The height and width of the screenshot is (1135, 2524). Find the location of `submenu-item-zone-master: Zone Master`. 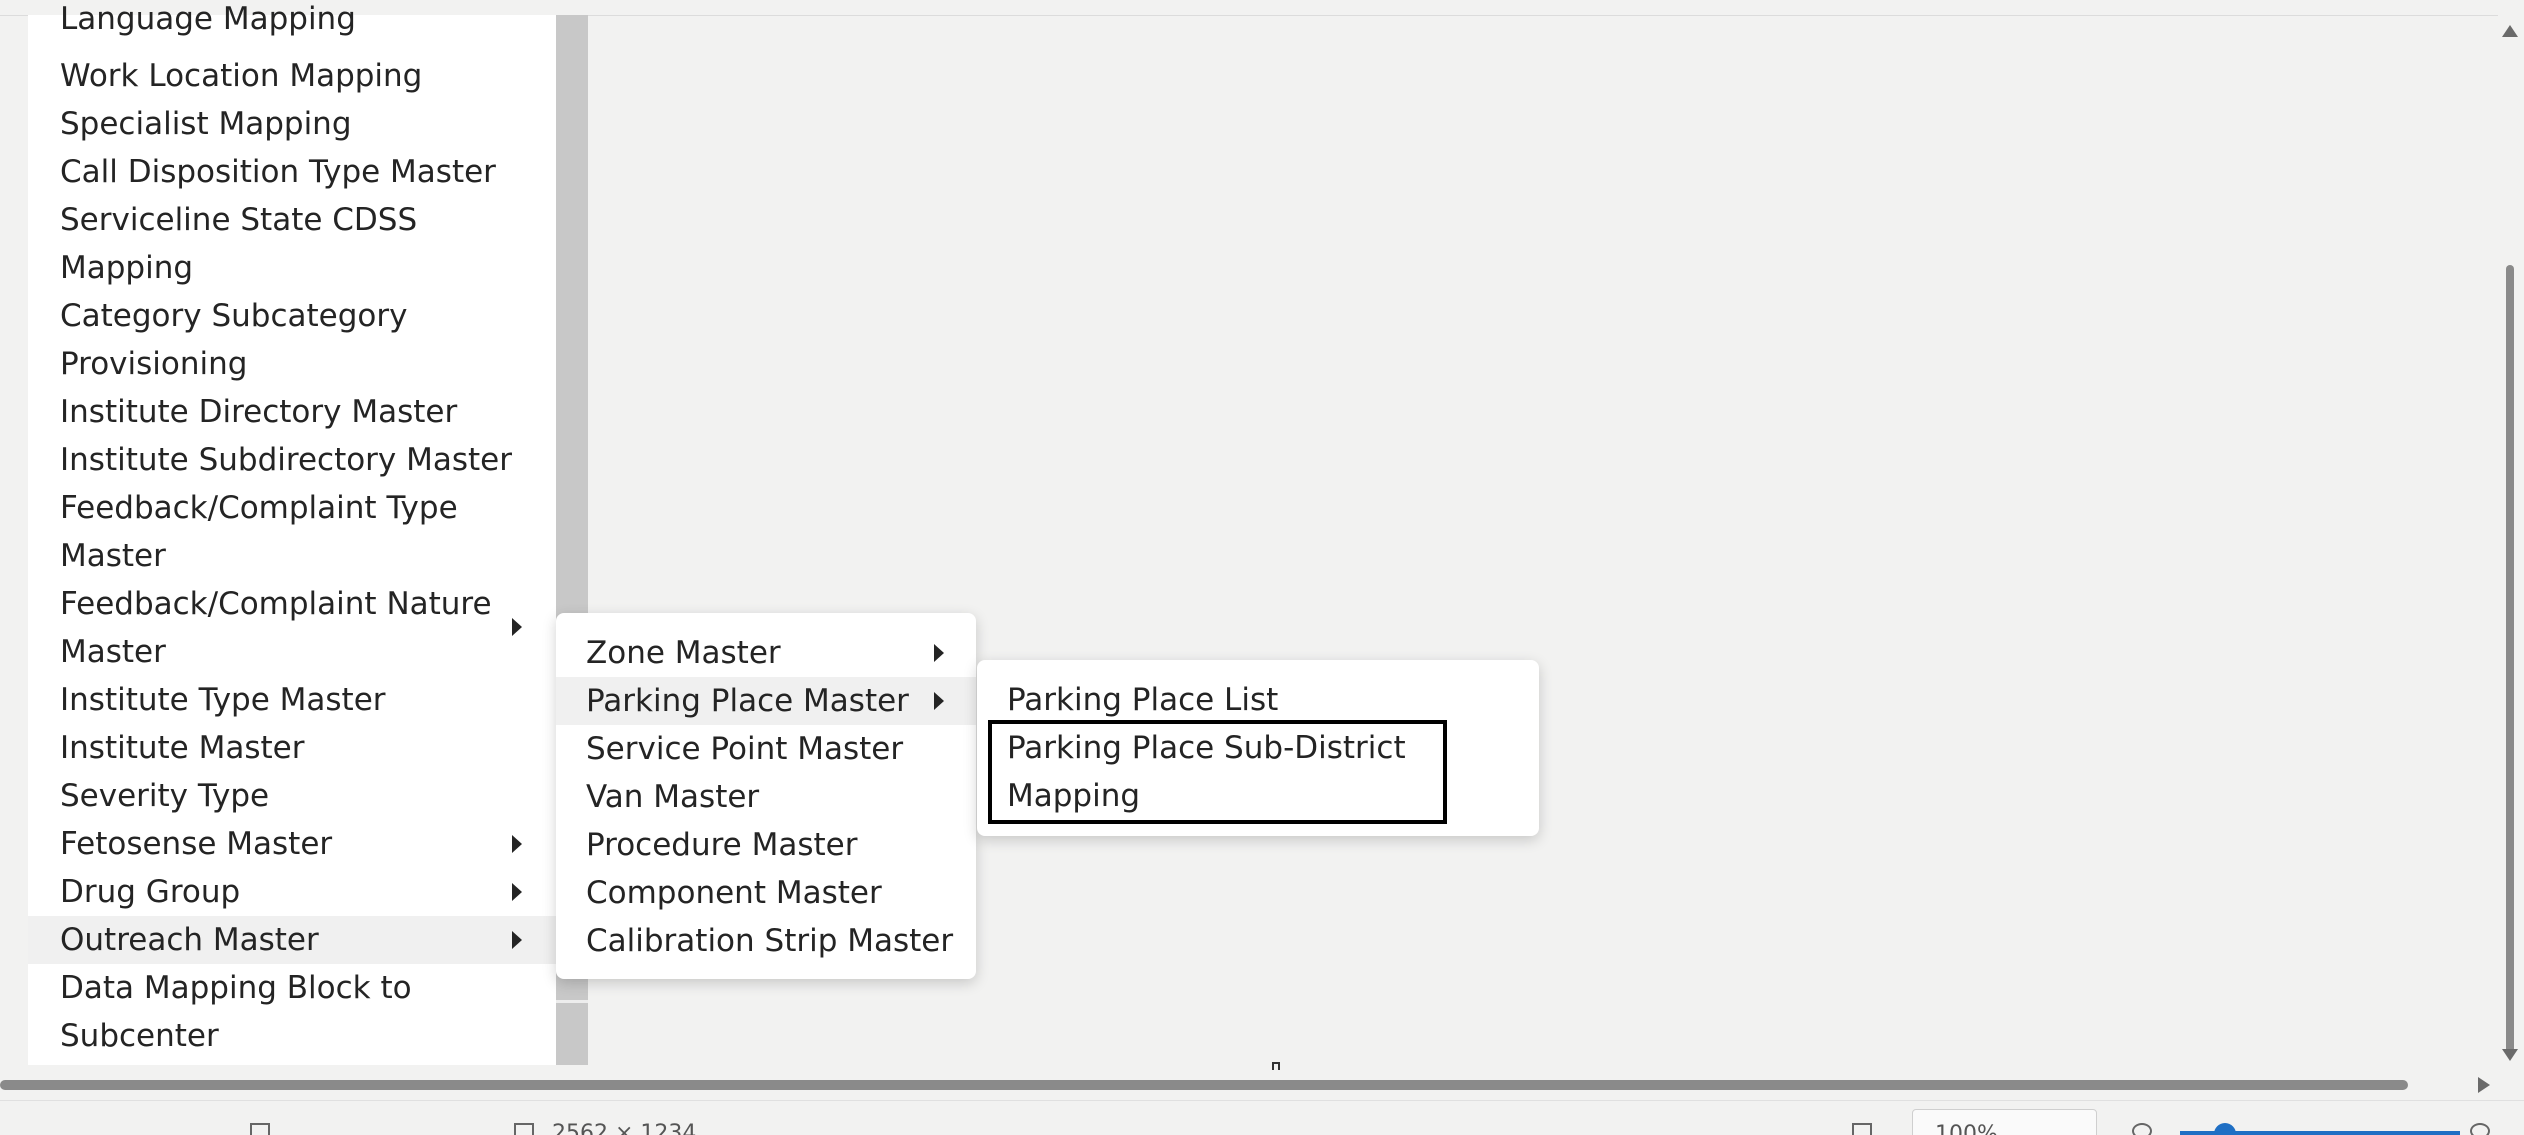

submenu-item-zone-master: Zone Master is located at coordinates (766, 653).